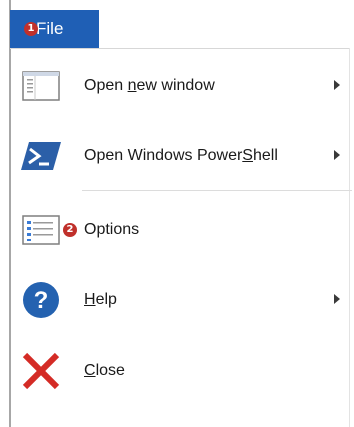 The height and width of the screenshot is (427, 354). I want to click on help-icon: ?, so click(41, 300).